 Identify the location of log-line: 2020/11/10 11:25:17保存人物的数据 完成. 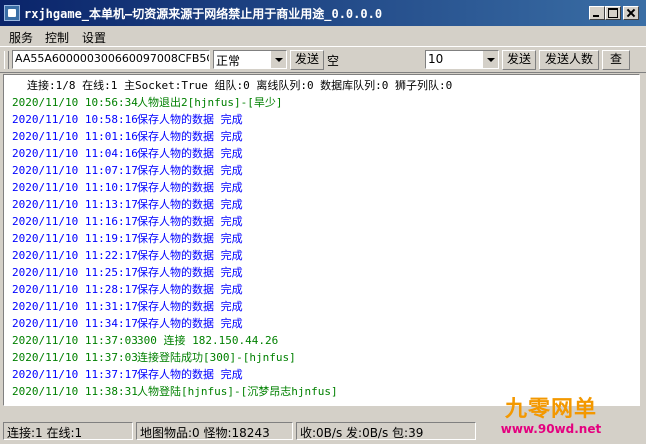
(127, 272).